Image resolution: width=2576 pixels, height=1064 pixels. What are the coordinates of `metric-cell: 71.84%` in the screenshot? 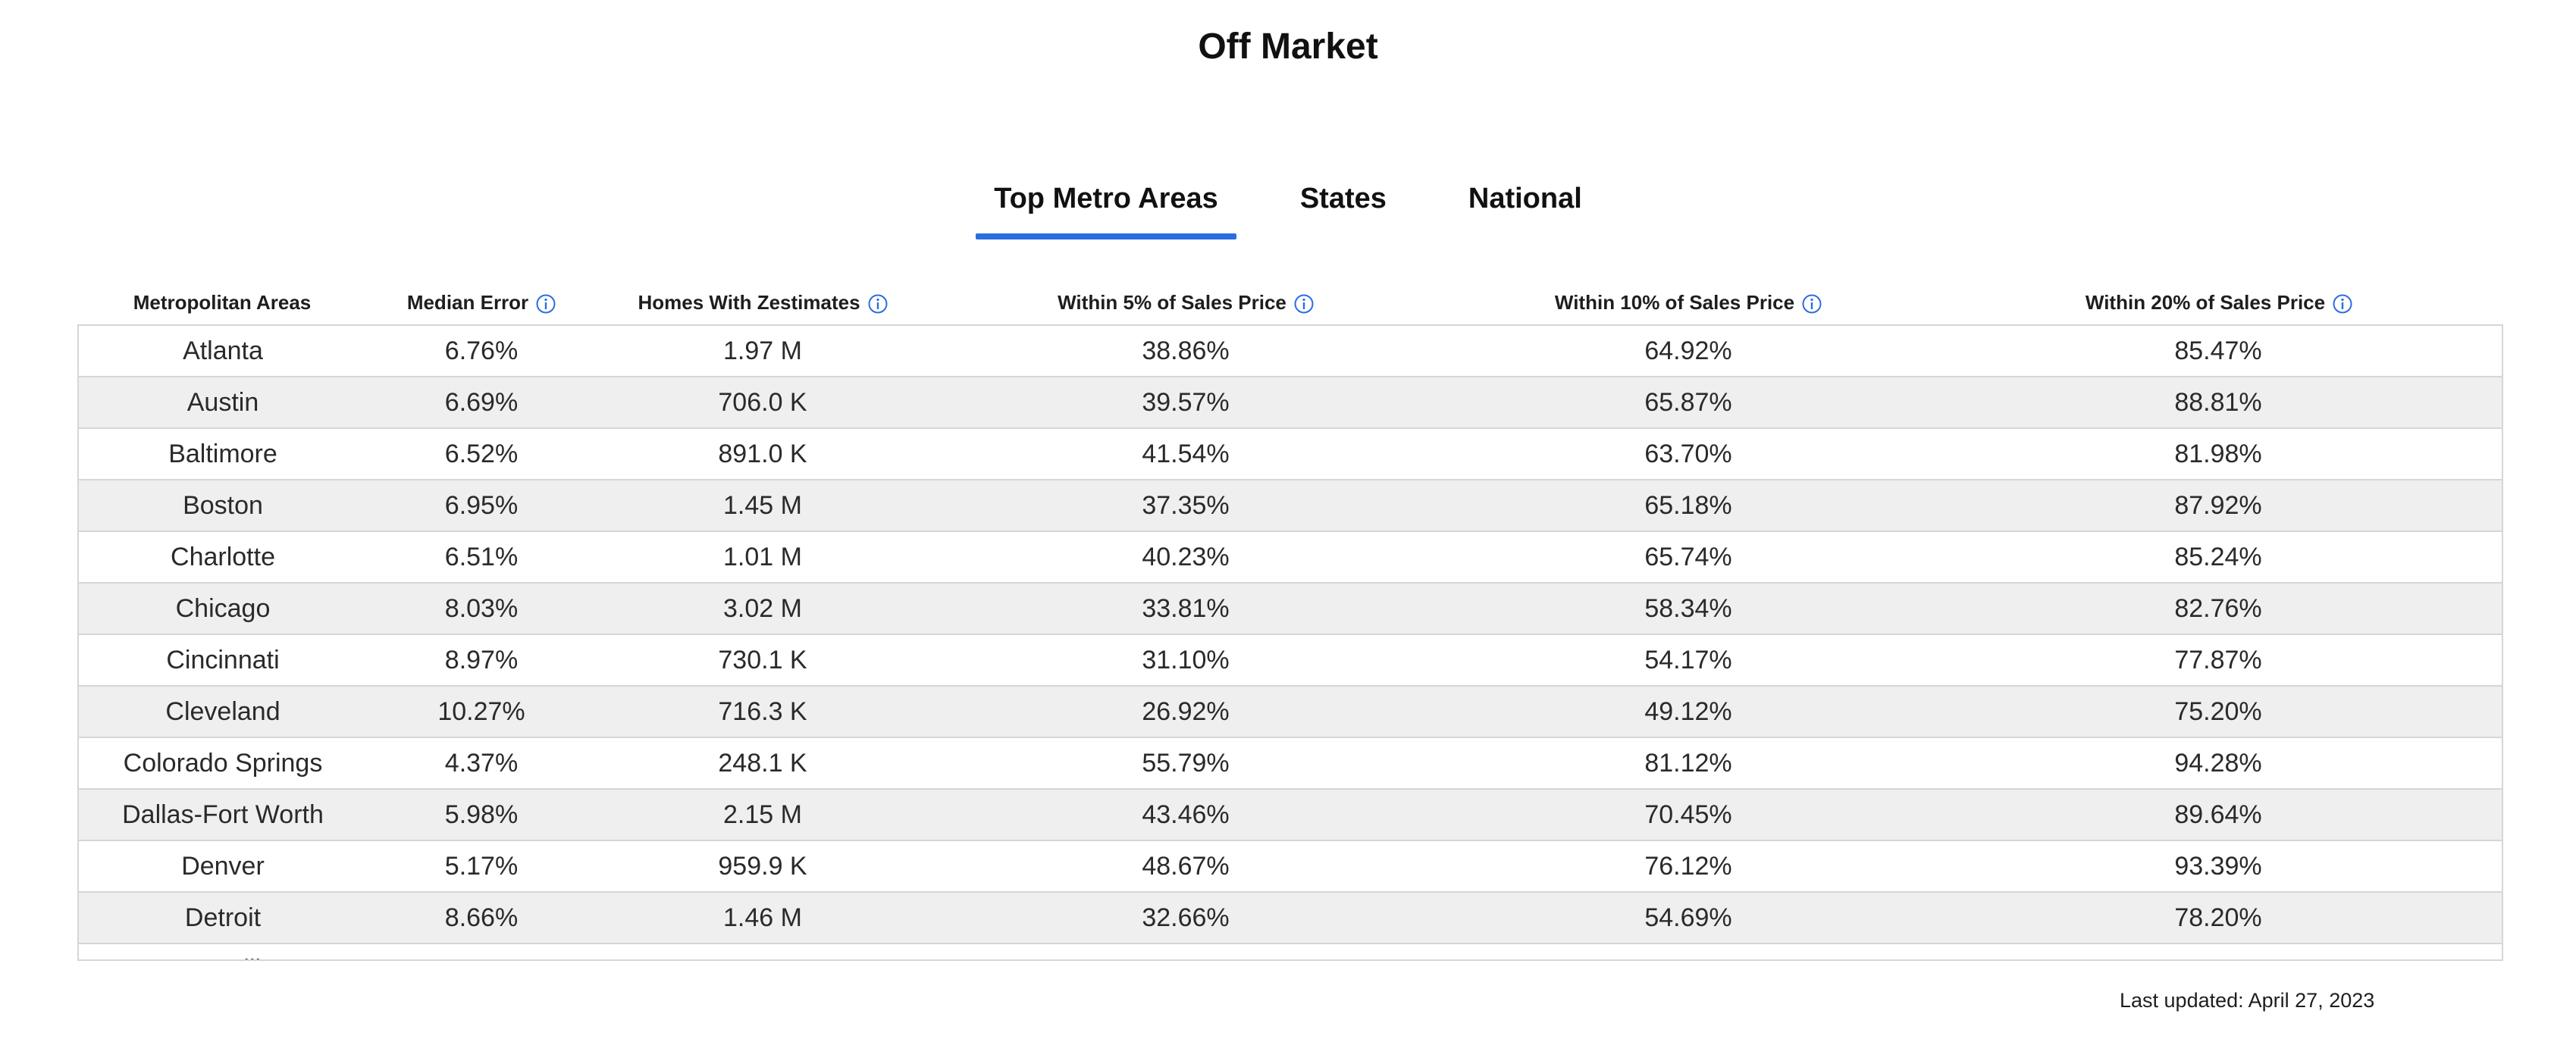 It's located at (1689, 951).